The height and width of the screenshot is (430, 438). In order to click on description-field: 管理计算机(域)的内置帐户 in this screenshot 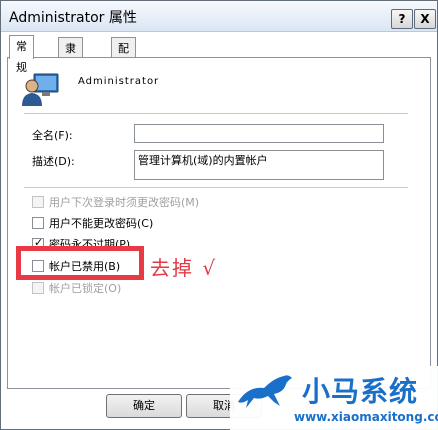, I will do `click(259, 165)`.